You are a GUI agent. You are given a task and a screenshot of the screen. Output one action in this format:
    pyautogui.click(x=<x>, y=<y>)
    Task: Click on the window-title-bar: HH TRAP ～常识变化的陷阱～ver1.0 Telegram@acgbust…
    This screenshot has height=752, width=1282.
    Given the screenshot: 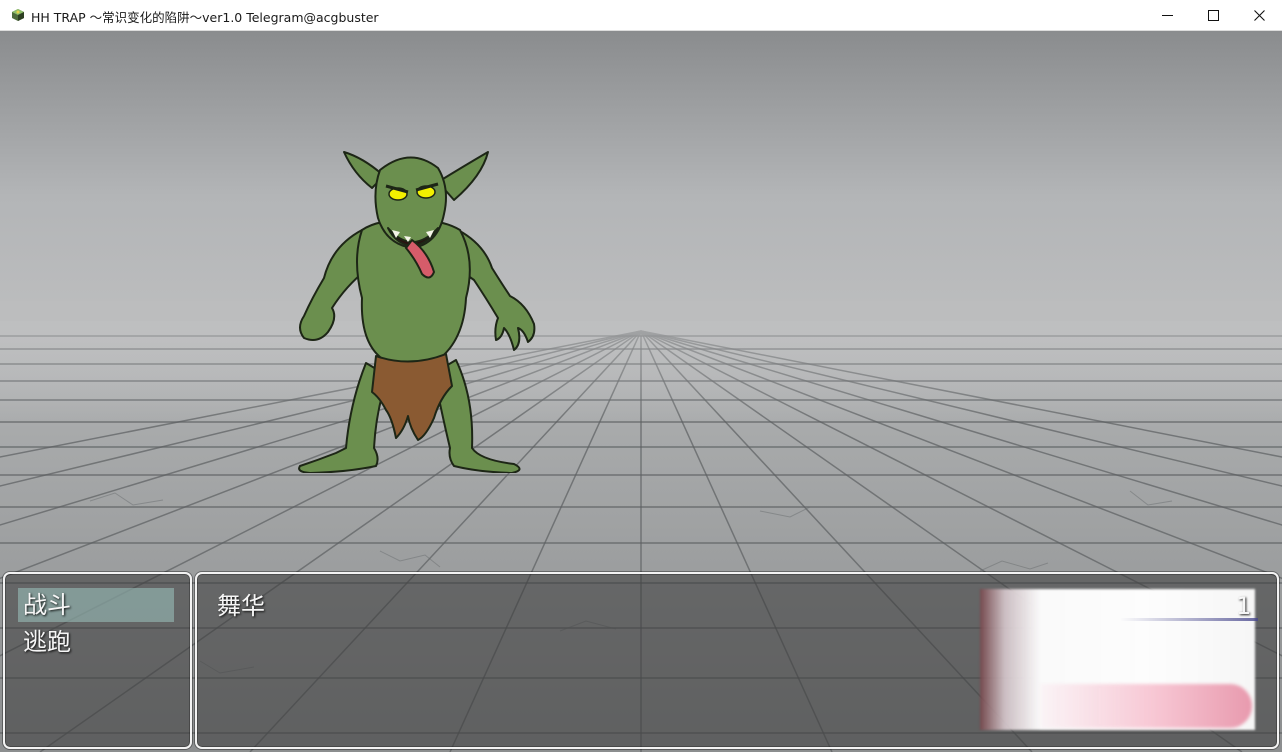 What is the action you would take?
    pyautogui.click(x=641, y=15)
    